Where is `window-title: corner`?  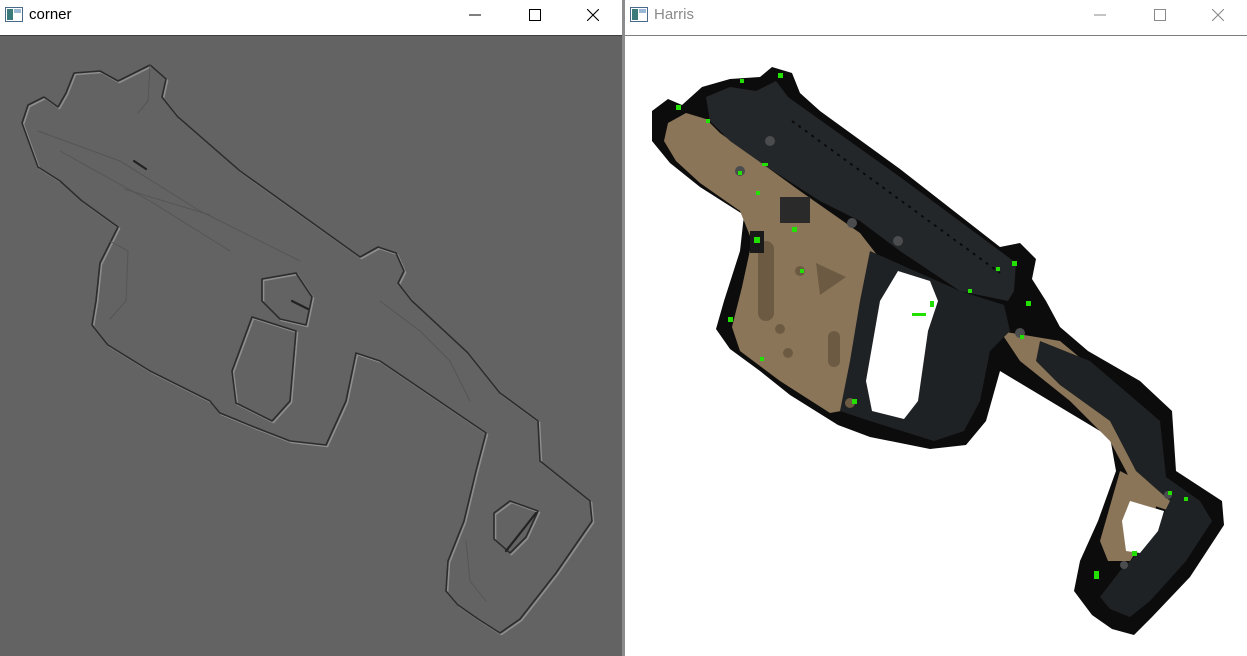 window-title: corner is located at coordinates (50, 14).